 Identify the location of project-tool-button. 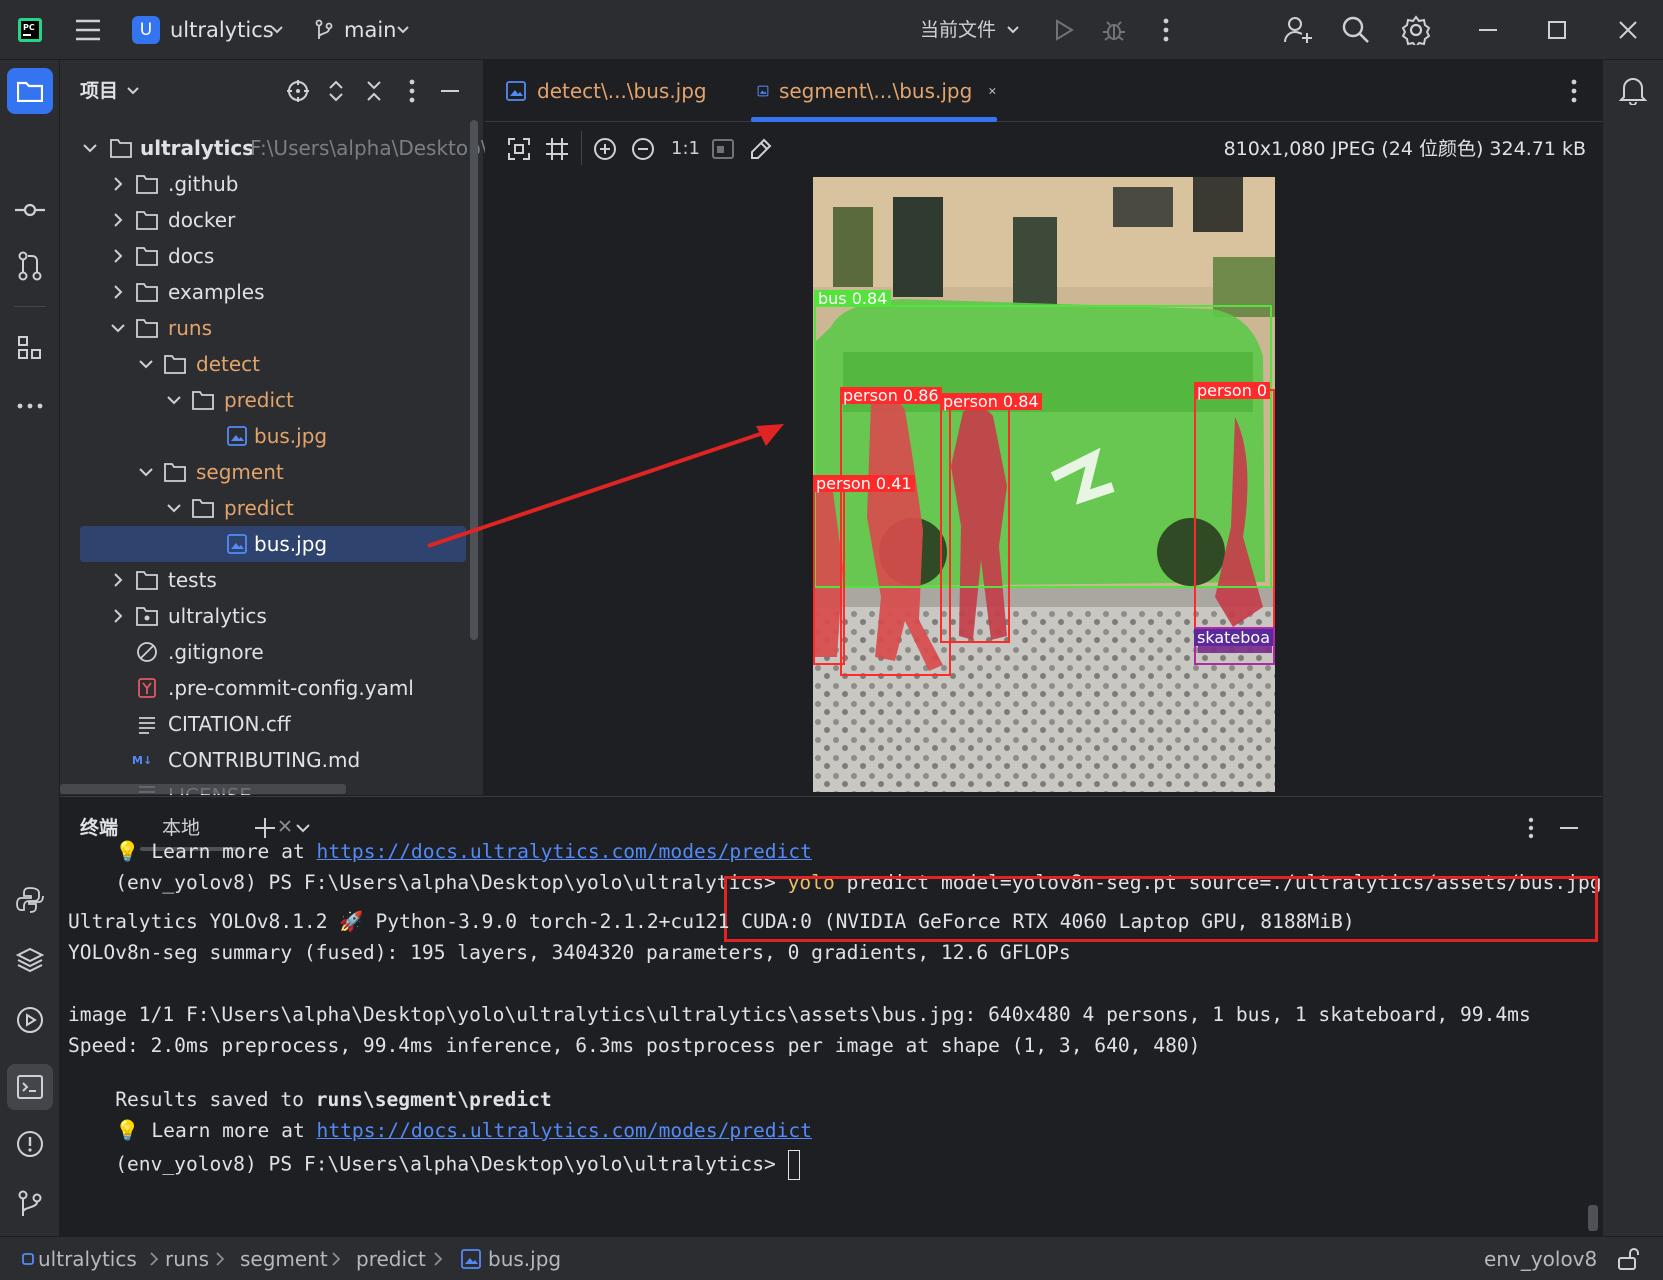
(30, 91).